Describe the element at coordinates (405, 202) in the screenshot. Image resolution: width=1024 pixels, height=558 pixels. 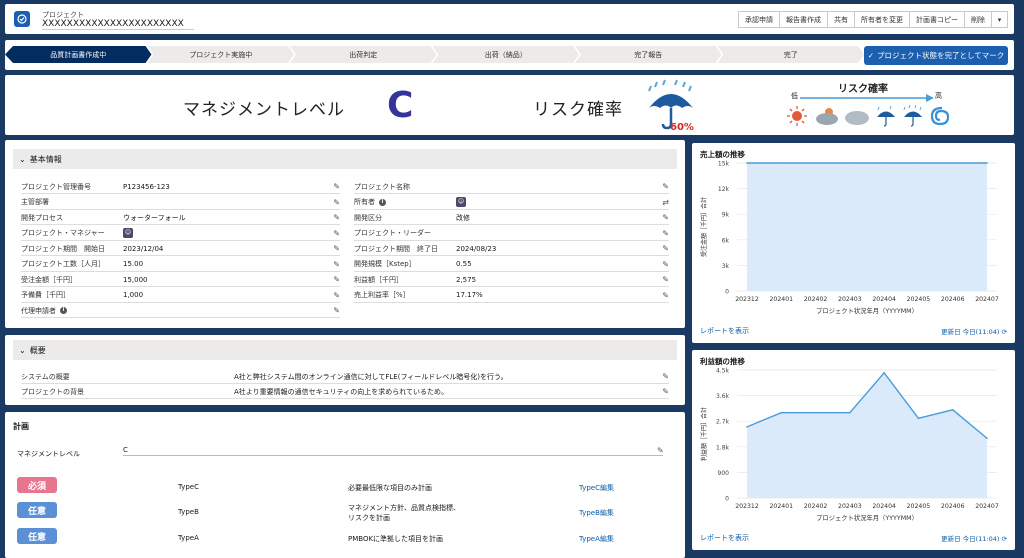
I see `field-label: 所有者 i` at that location.